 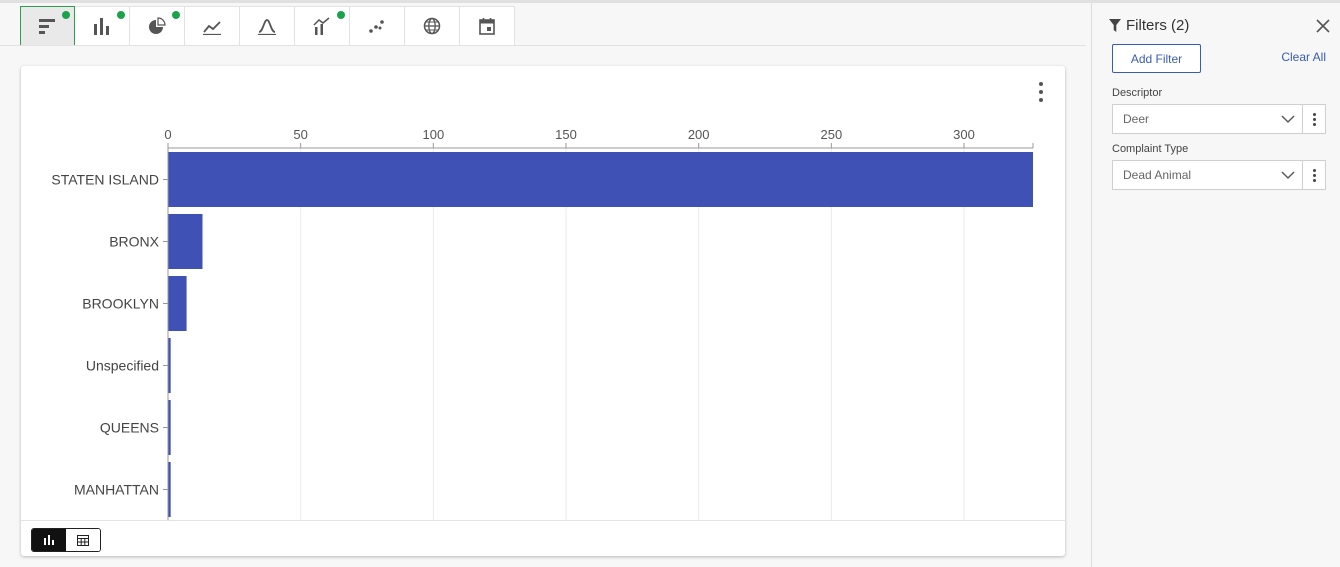 What do you see at coordinates (105, 180) in the screenshot?
I see `category-label: STATEN ISLAND` at bounding box center [105, 180].